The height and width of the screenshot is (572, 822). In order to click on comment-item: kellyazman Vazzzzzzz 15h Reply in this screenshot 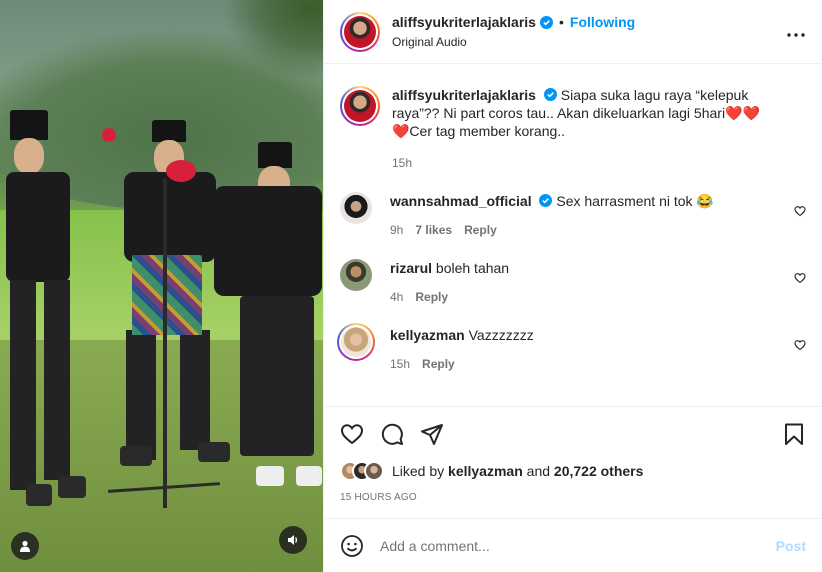, I will do `click(571, 347)`.